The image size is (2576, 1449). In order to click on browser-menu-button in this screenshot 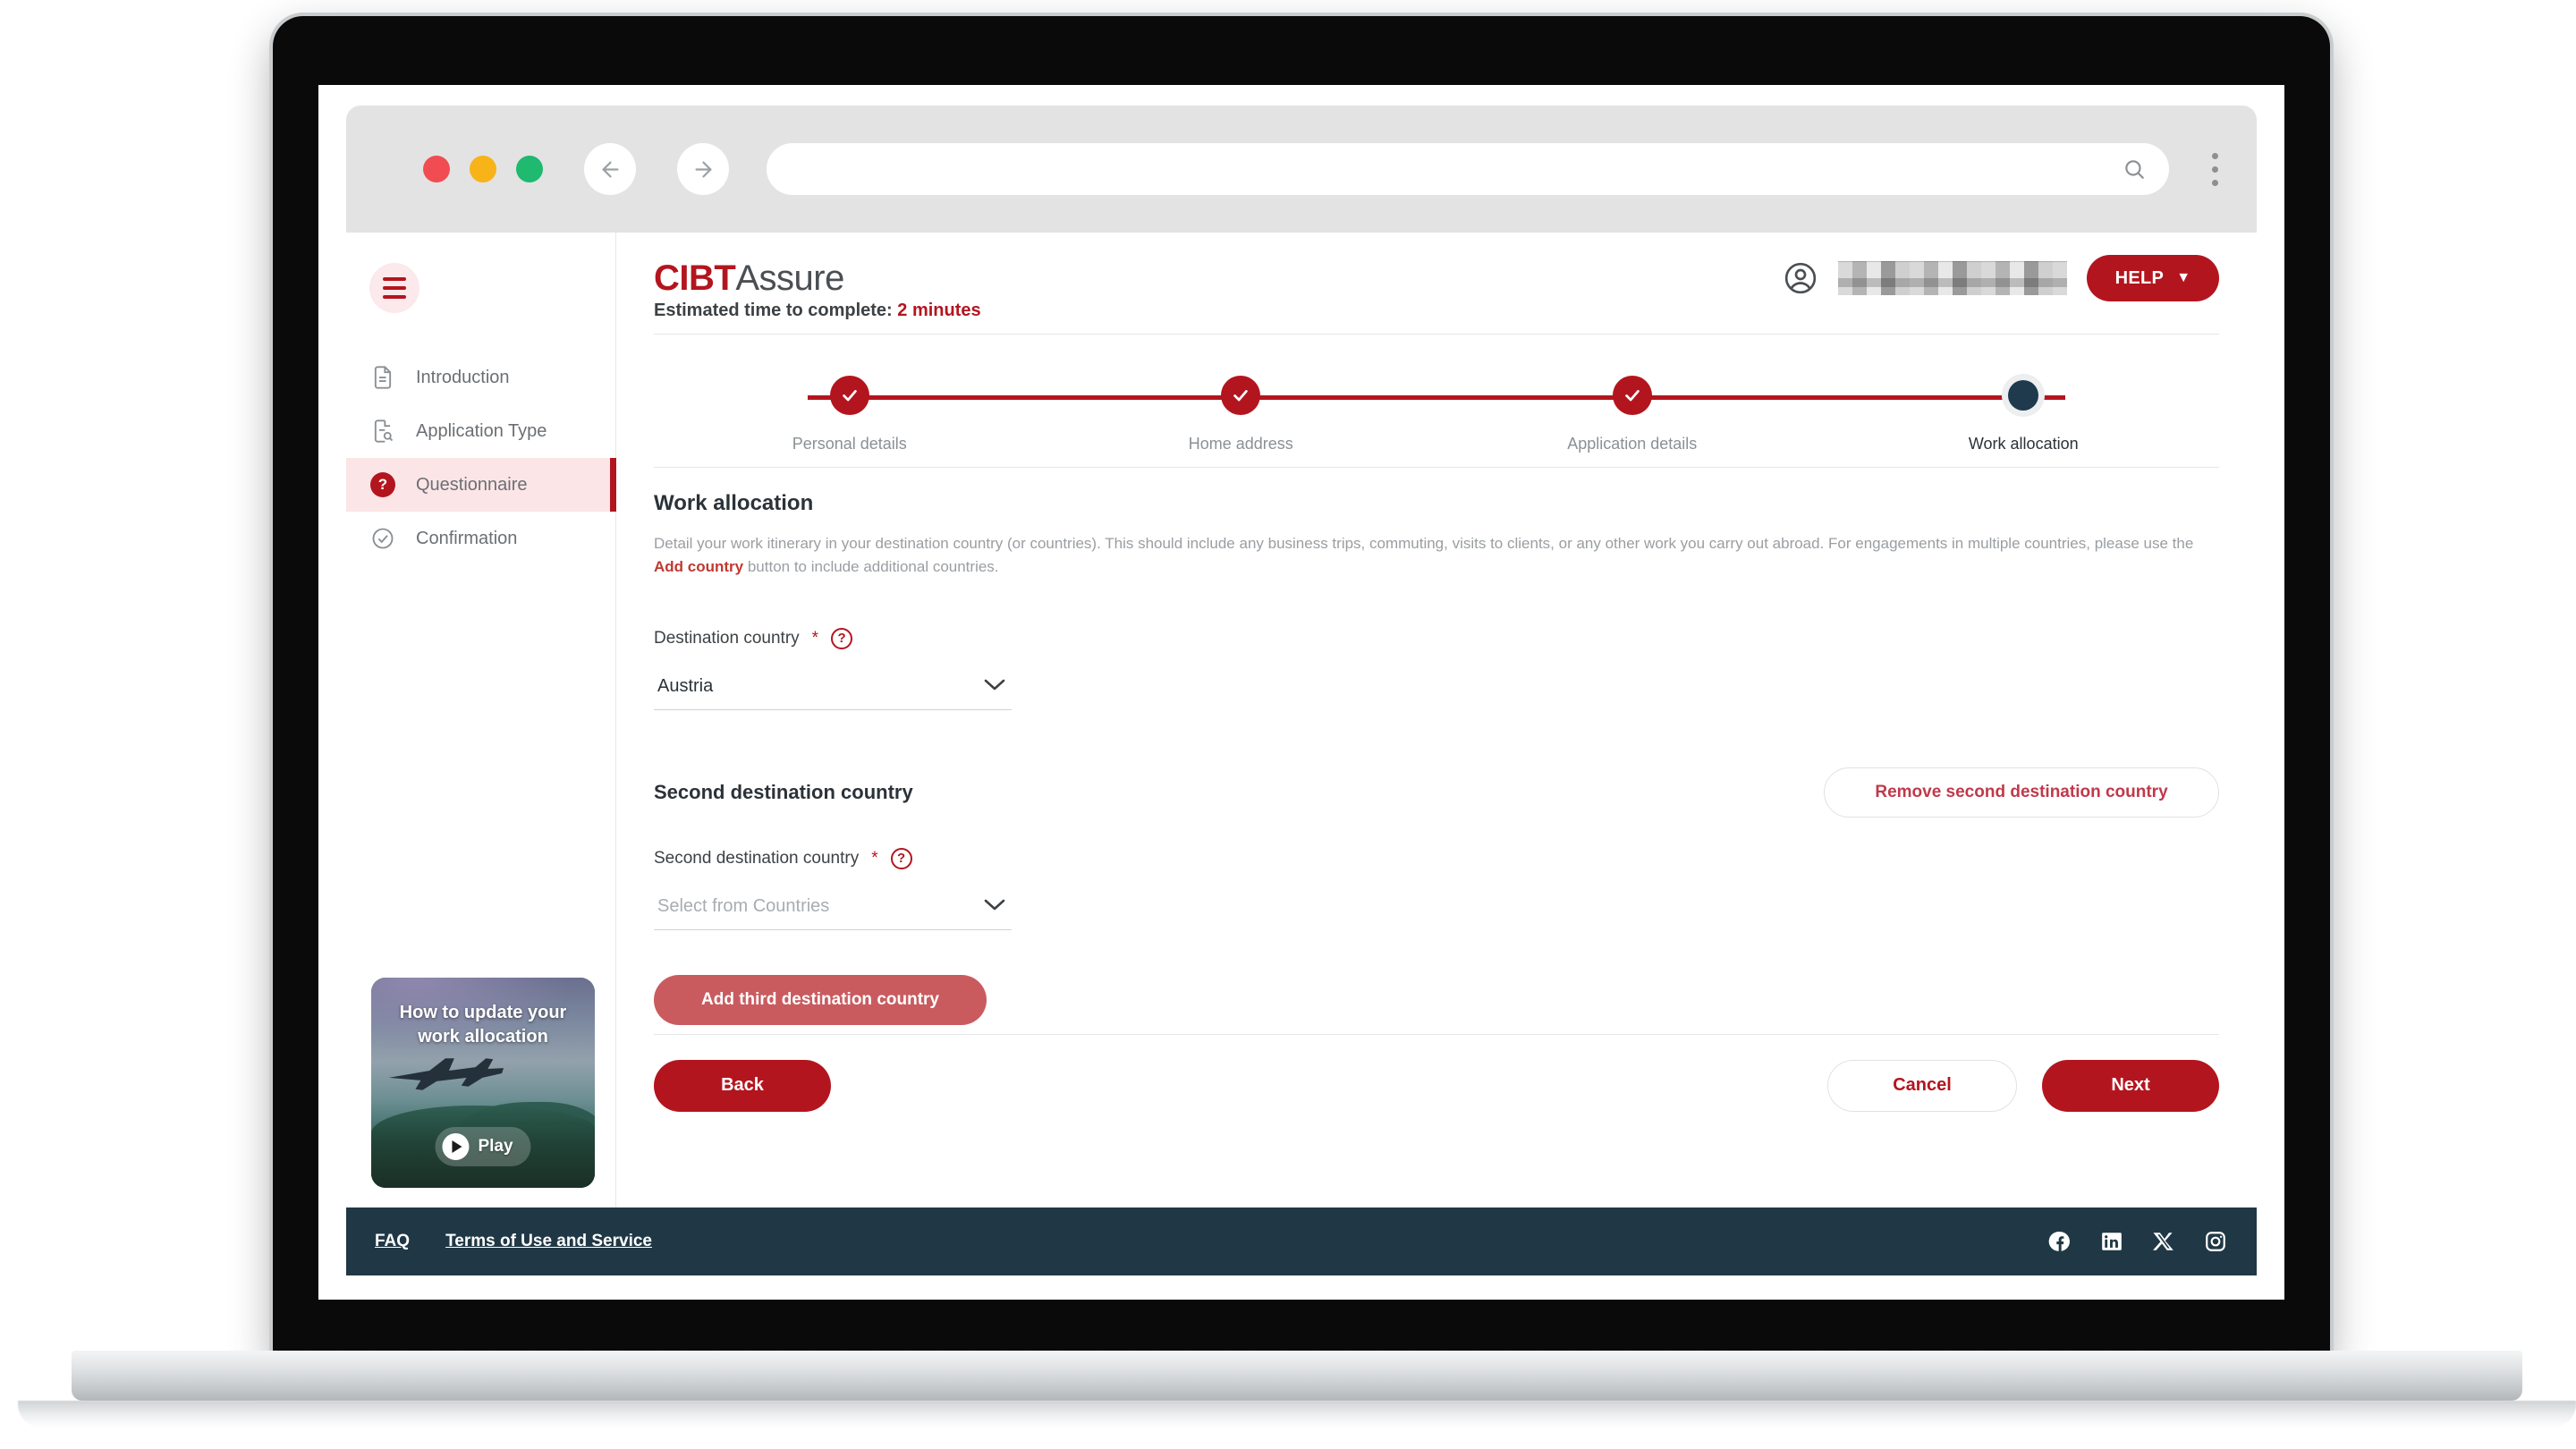, I will do `click(2214, 169)`.